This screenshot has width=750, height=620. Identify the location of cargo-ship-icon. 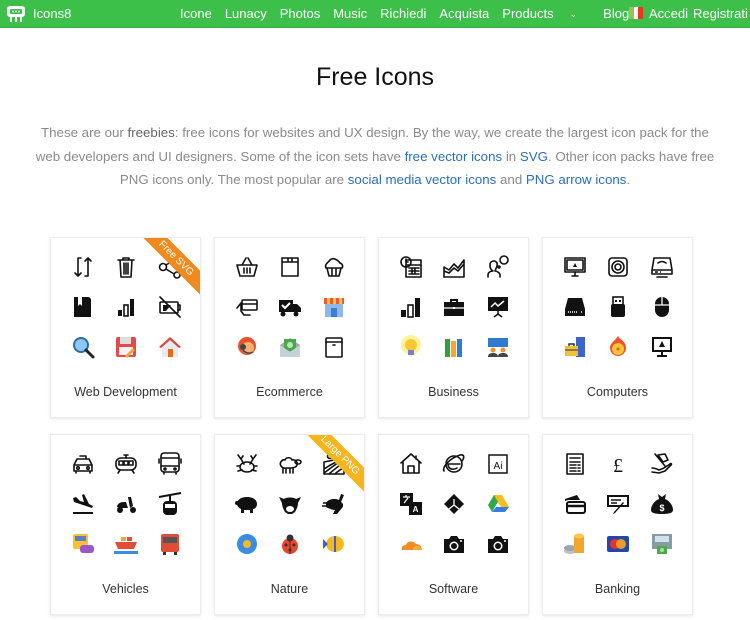
(126, 544).